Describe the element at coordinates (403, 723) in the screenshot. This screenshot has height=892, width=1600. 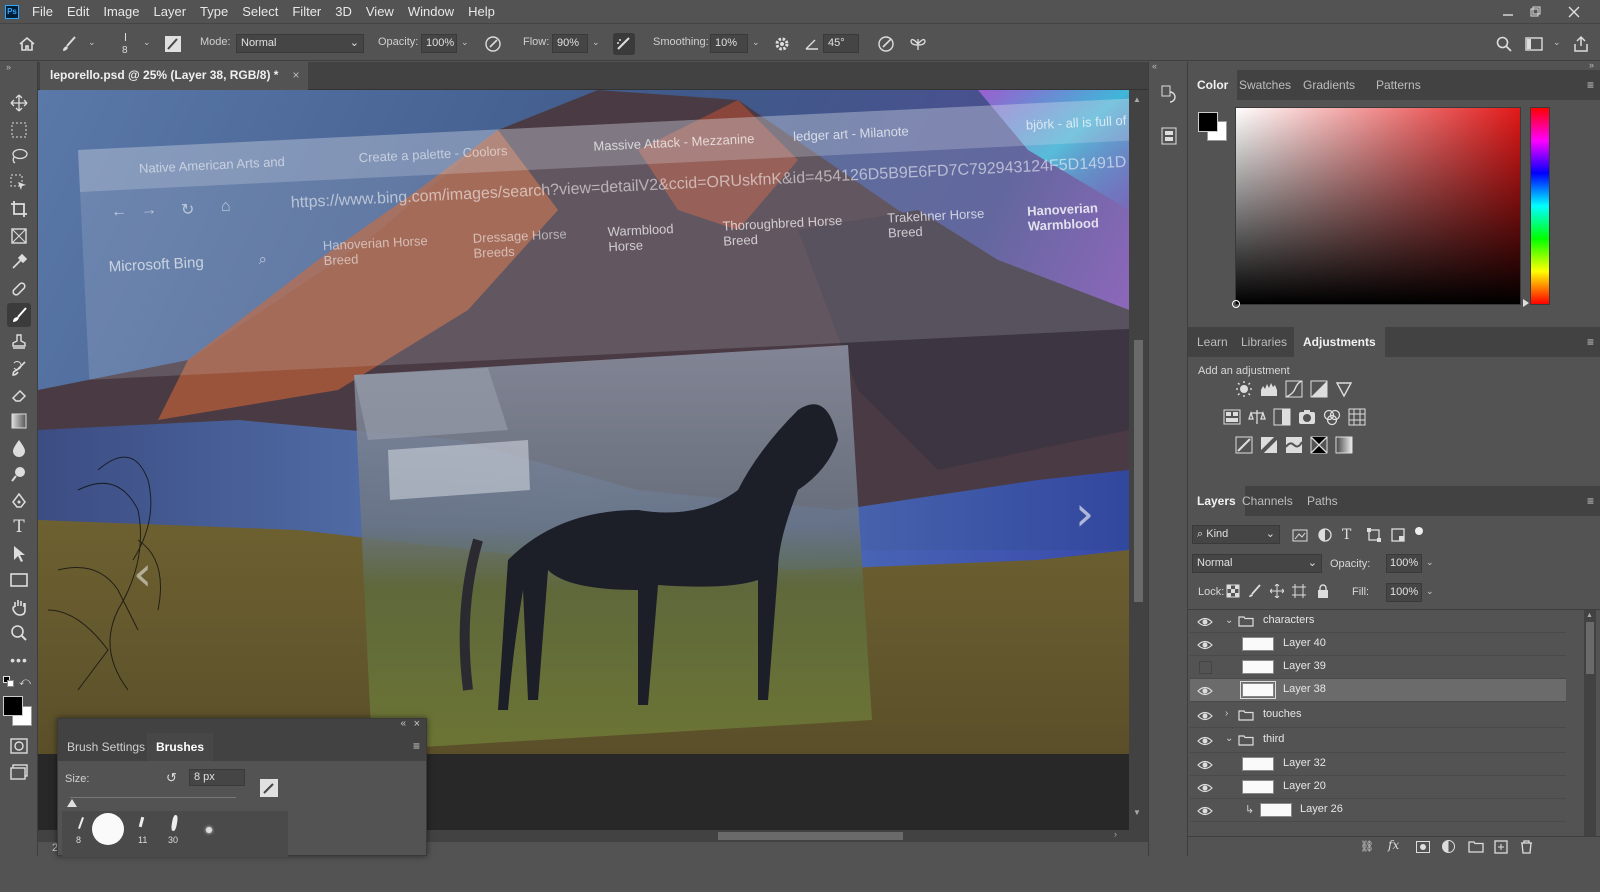
I see `collapse-panel-icon: «` at that location.